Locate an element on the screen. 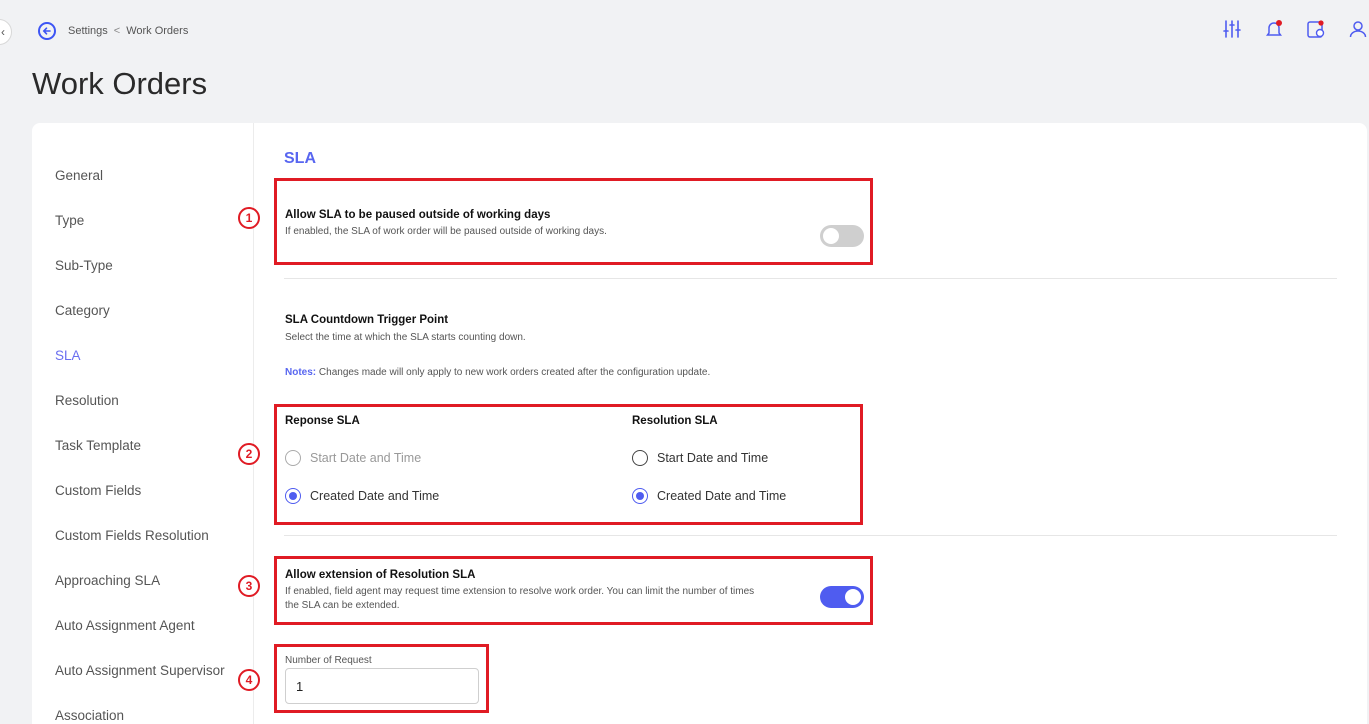  response-sla-title: Reponse SLA is located at coordinates (322, 421).